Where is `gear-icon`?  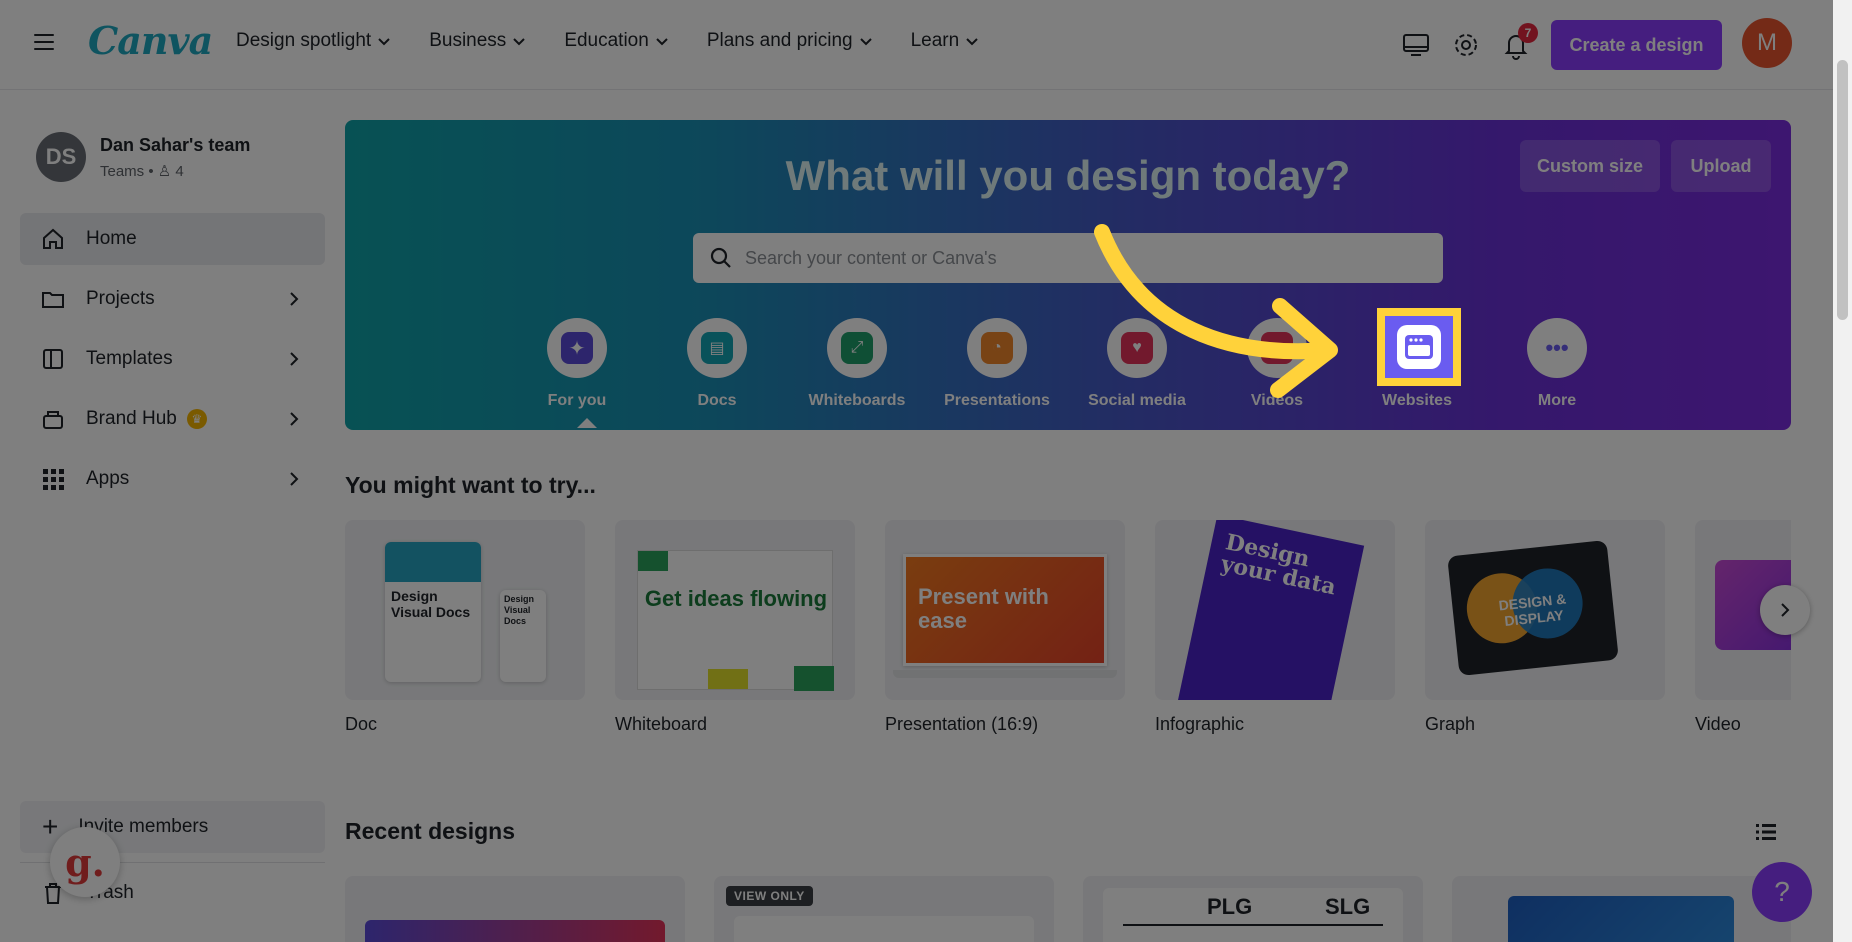 gear-icon is located at coordinates (1466, 45).